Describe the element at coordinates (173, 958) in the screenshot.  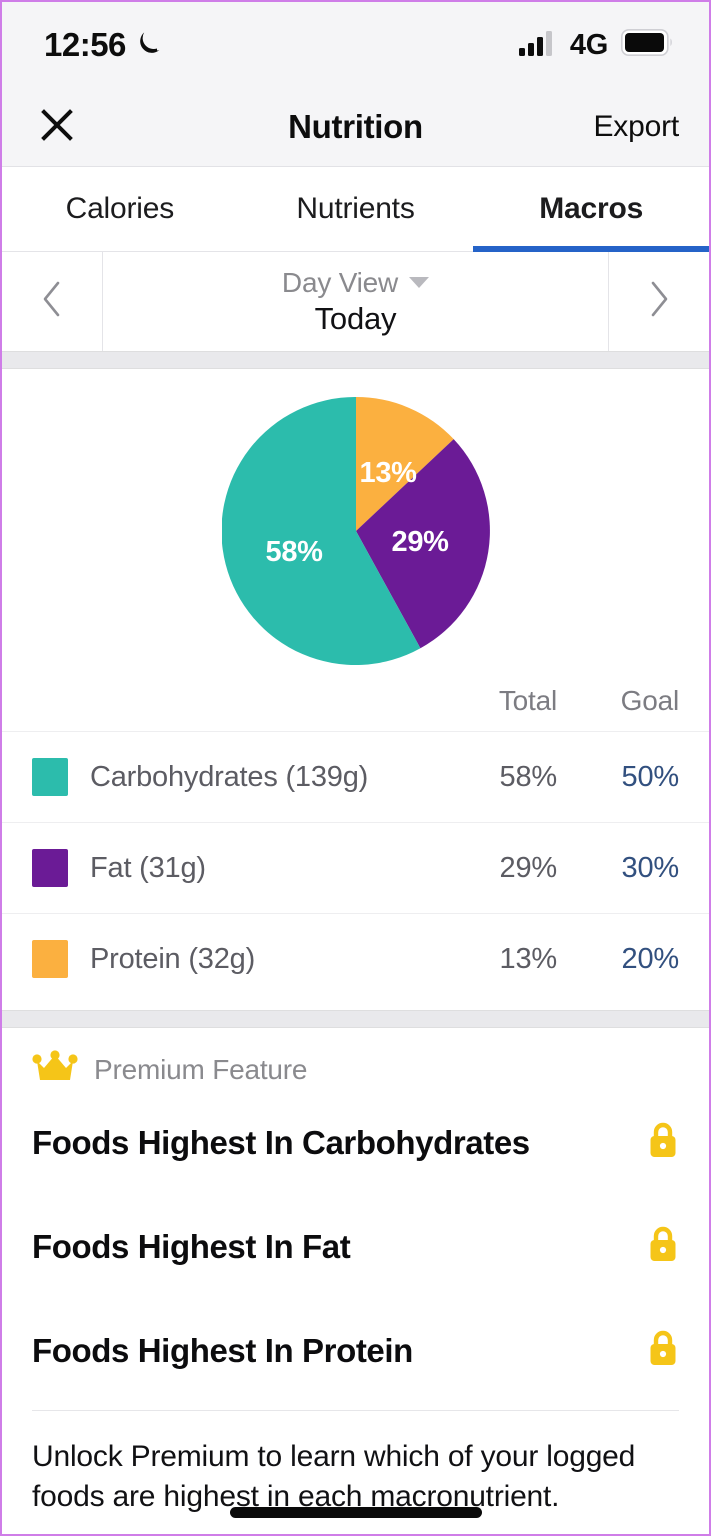
I see `macro-name-protein: Protein (32g)` at that location.